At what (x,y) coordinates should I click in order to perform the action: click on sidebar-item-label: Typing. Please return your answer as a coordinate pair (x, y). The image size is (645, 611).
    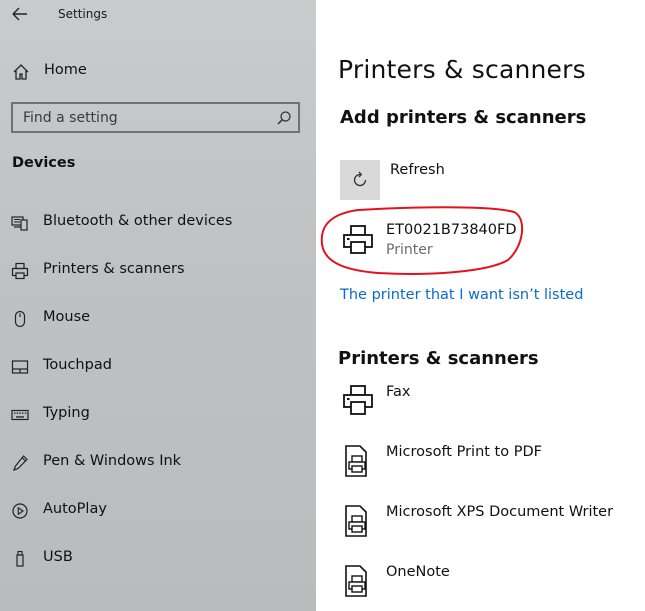
    Looking at the image, I should click on (66, 413).